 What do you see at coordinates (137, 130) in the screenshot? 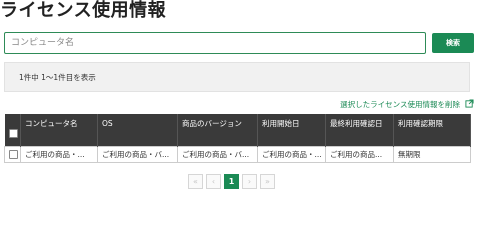
I see `column-header-os: OS` at bounding box center [137, 130].